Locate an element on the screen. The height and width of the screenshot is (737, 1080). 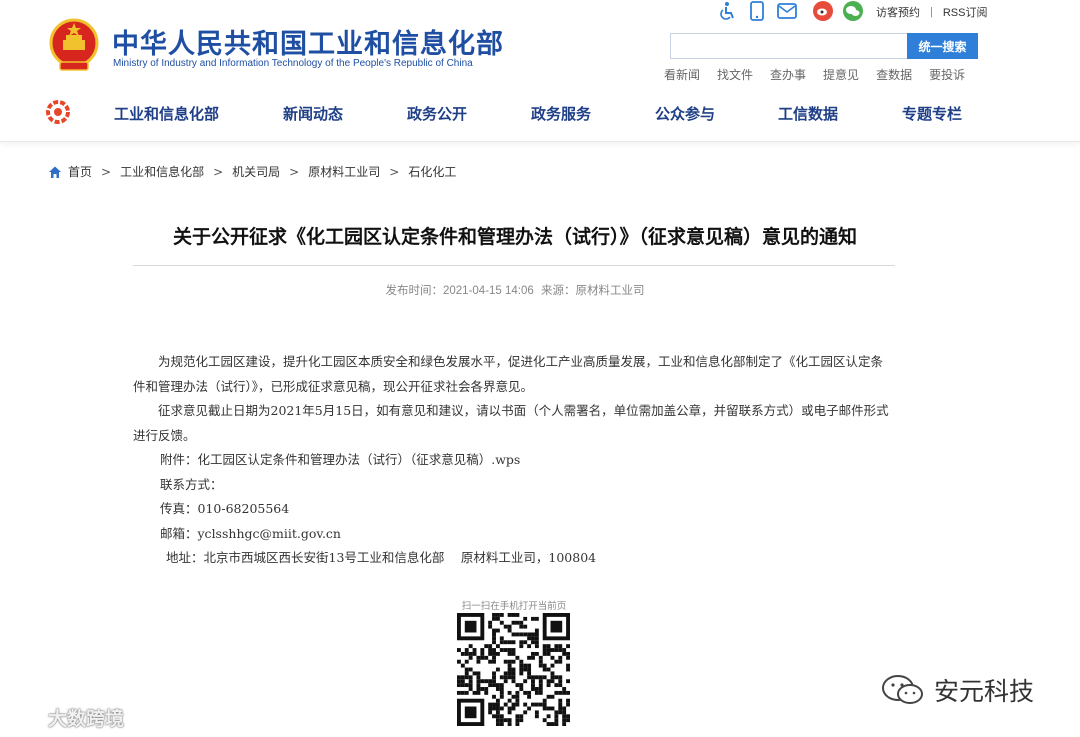
accessibility-icon is located at coordinates (727, 11).